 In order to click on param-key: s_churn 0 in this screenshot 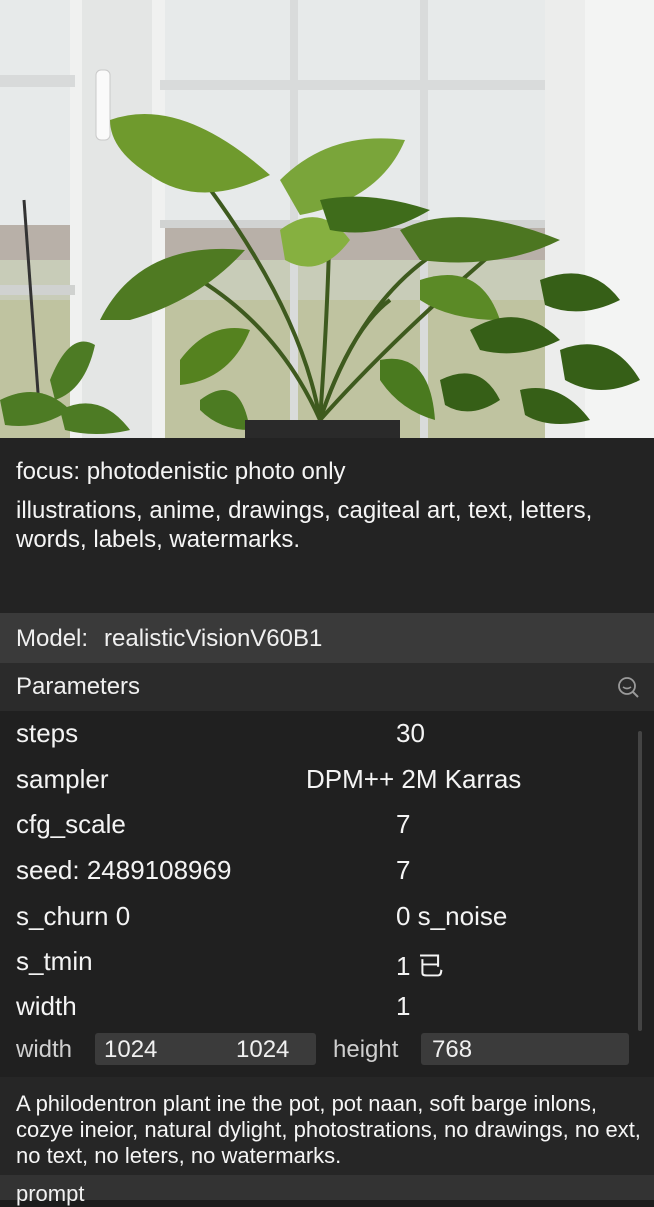, I will do `click(73, 916)`.